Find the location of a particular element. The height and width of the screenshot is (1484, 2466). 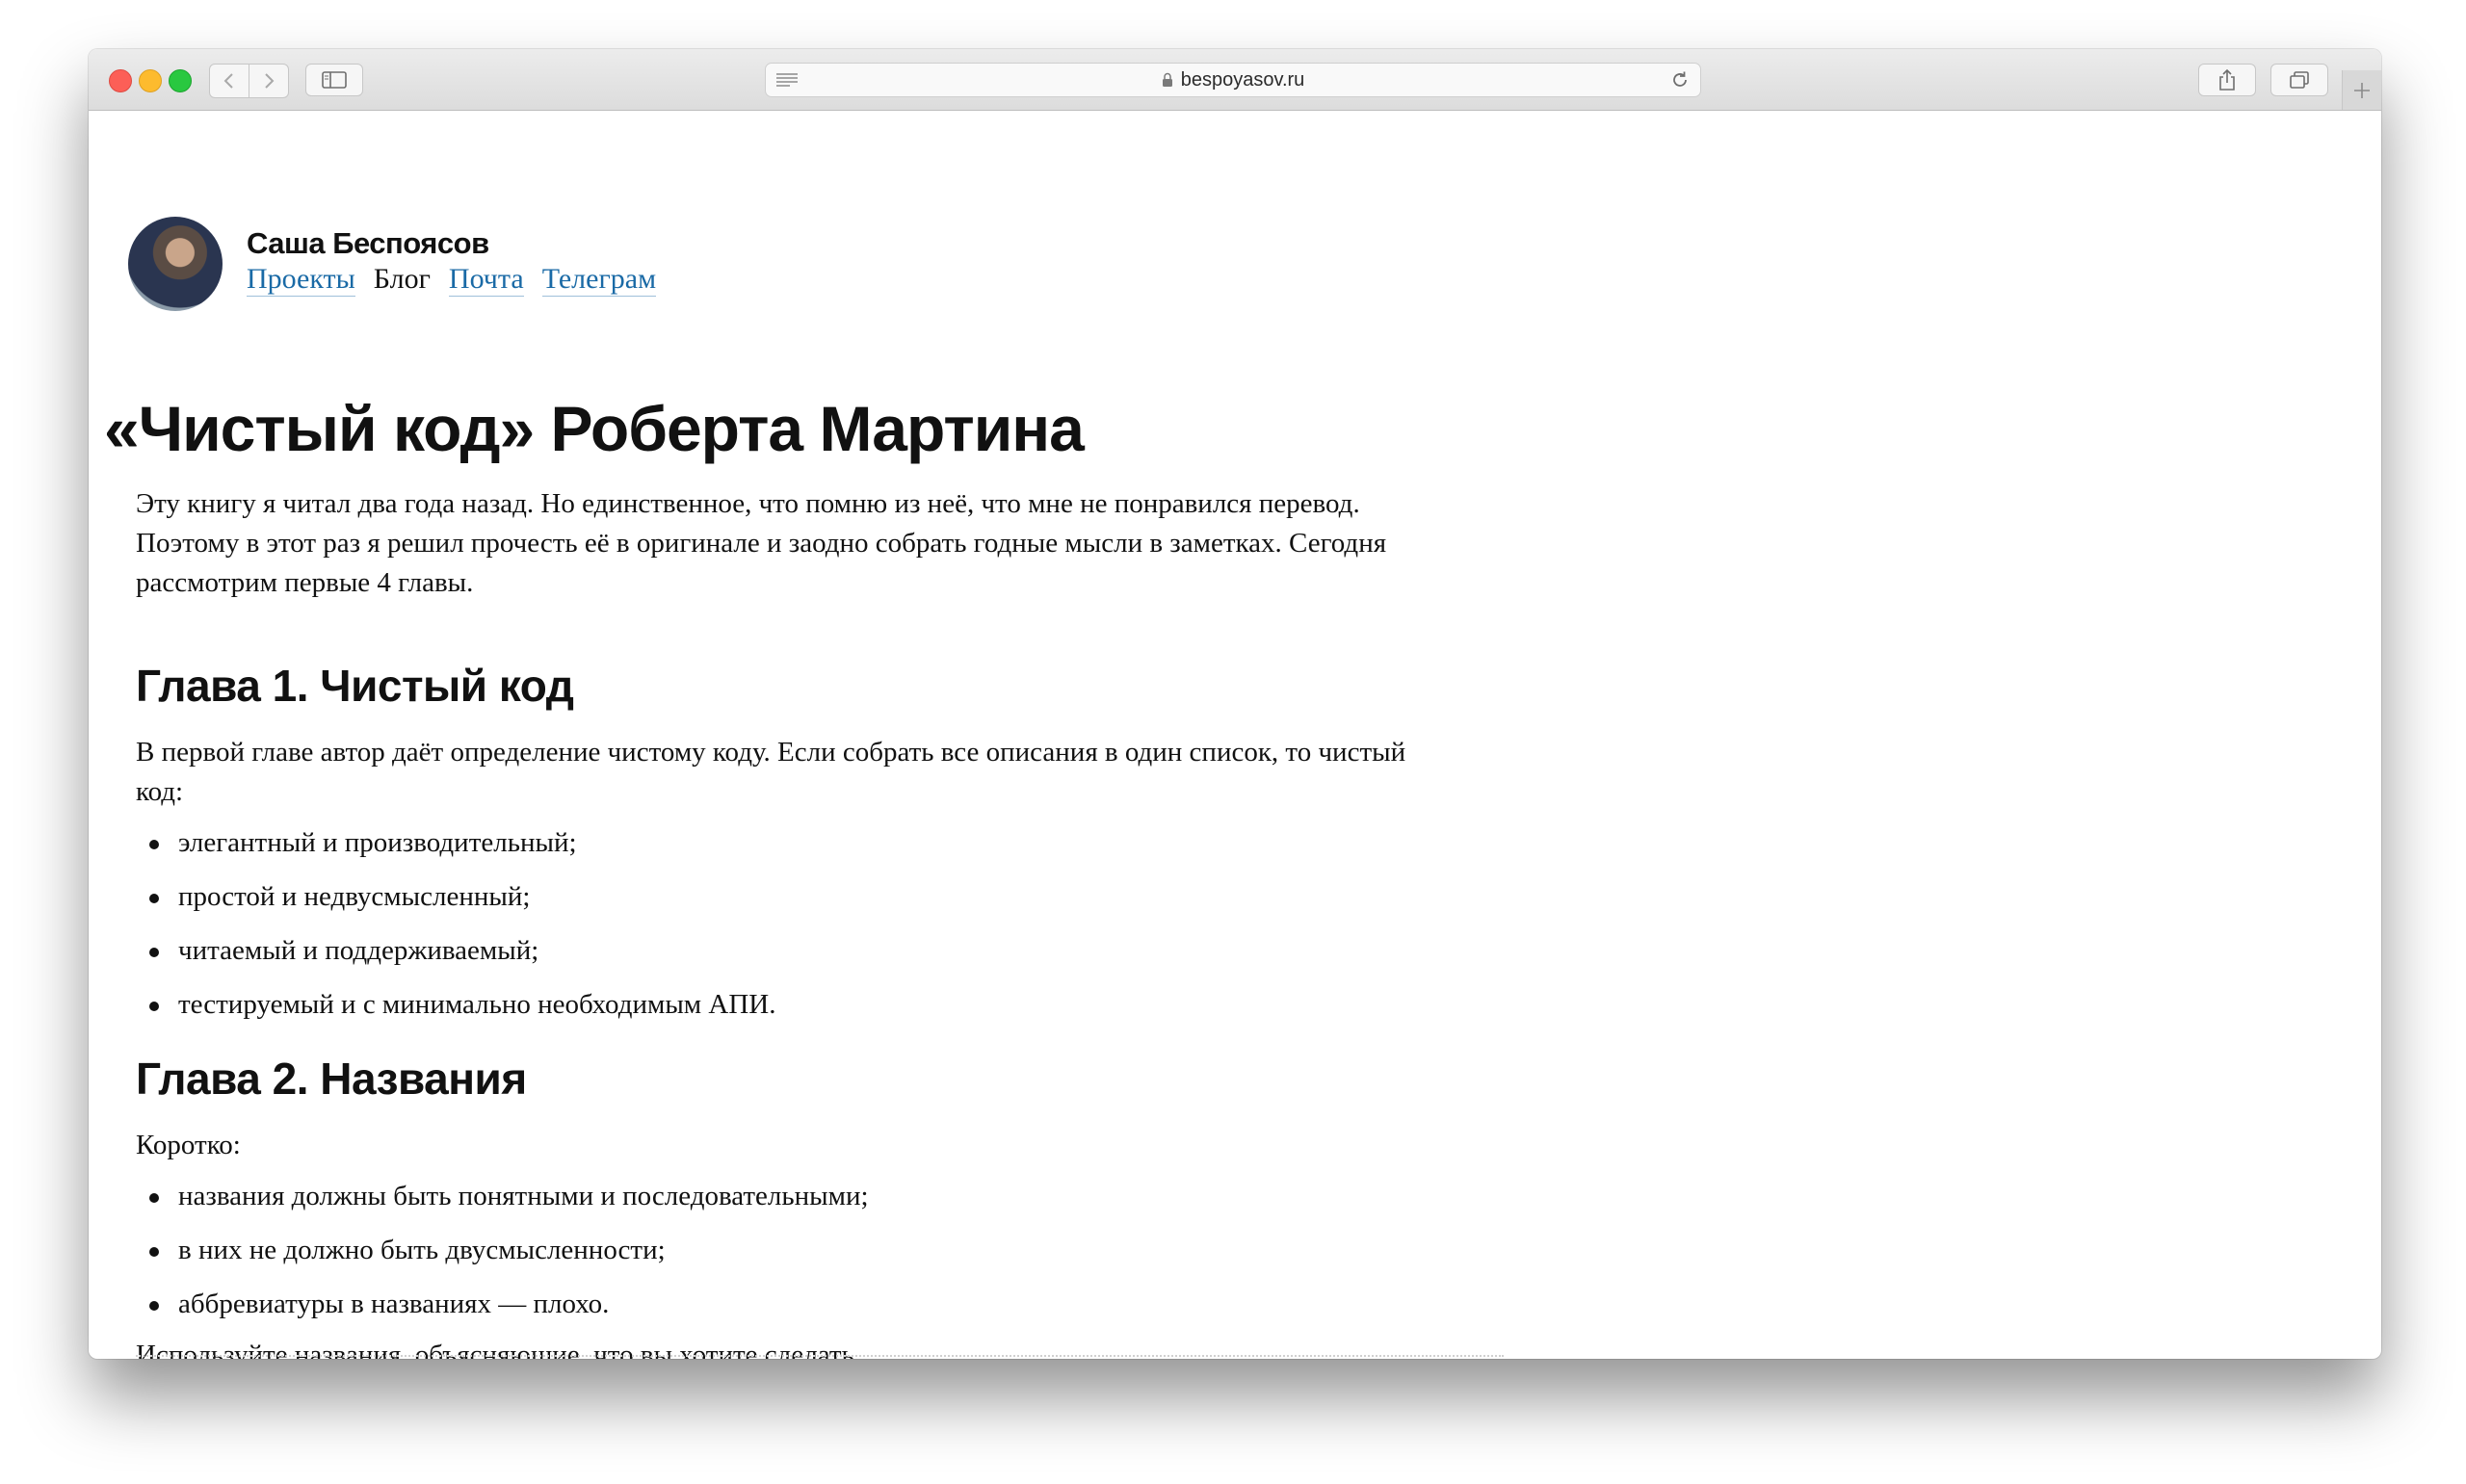

chapter-1-heading: Глава 1. Чистый код is located at coordinates (355, 686).